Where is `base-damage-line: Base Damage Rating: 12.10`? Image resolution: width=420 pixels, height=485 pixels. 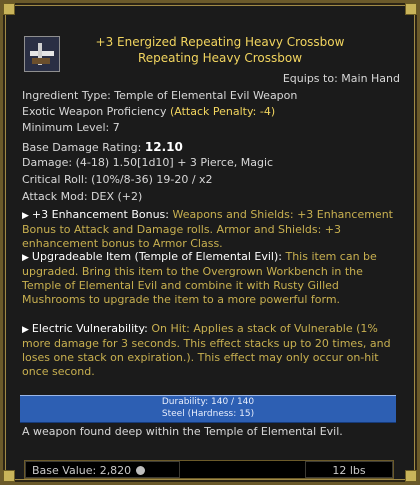
base-damage-line: Base Damage Rating: 12.10 is located at coordinates (102, 147).